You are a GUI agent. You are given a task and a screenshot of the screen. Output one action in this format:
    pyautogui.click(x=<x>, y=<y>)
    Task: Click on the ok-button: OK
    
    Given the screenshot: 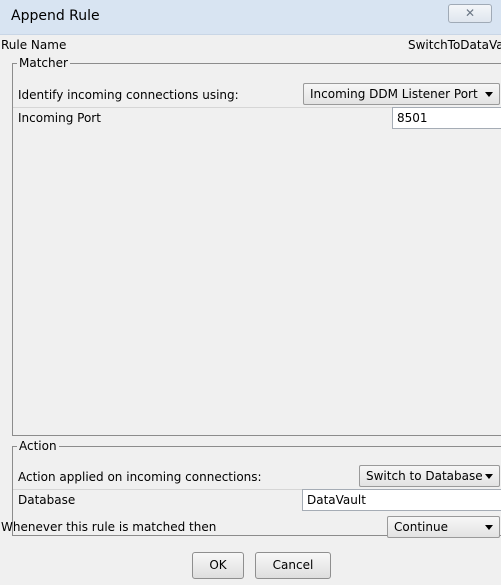 What is the action you would take?
    pyautogui.click(x=218, y=565)
    